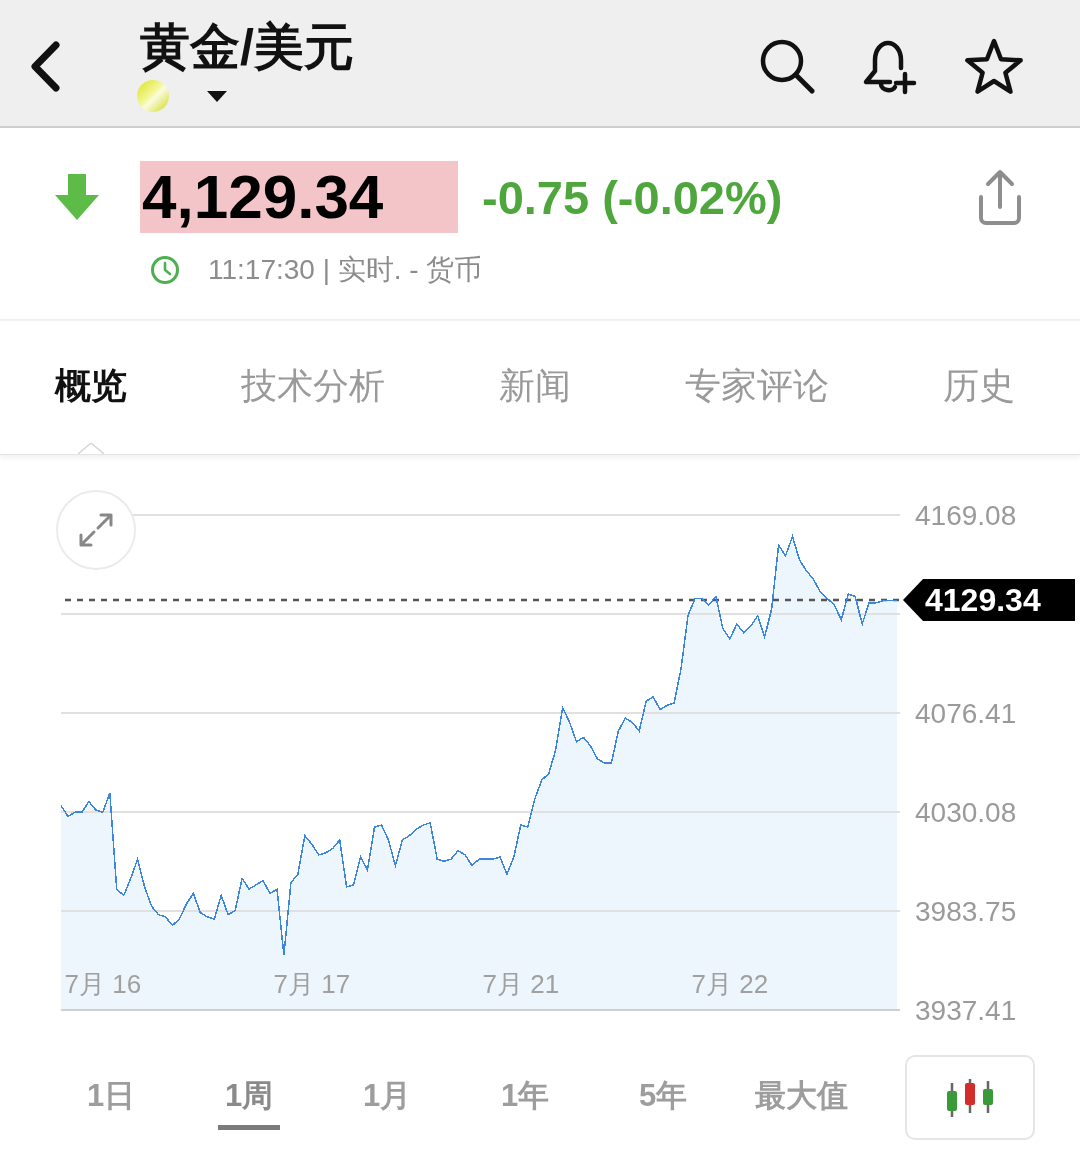  Describe the element at coordinates (91, 387) in the screenshot. I see `tab: 概览` at that location.